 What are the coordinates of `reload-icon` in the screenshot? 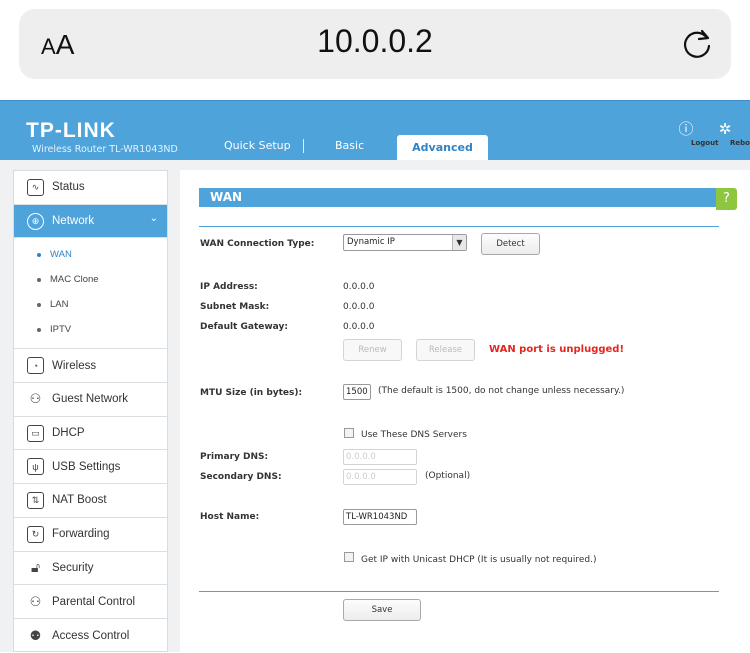 It's located at (697, 44).